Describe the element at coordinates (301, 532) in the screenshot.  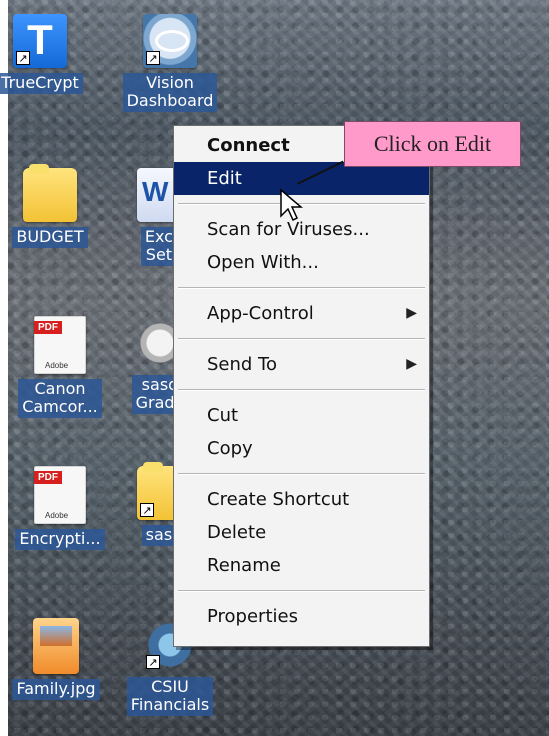
I see `menu-item-delete: Delete` at that location.